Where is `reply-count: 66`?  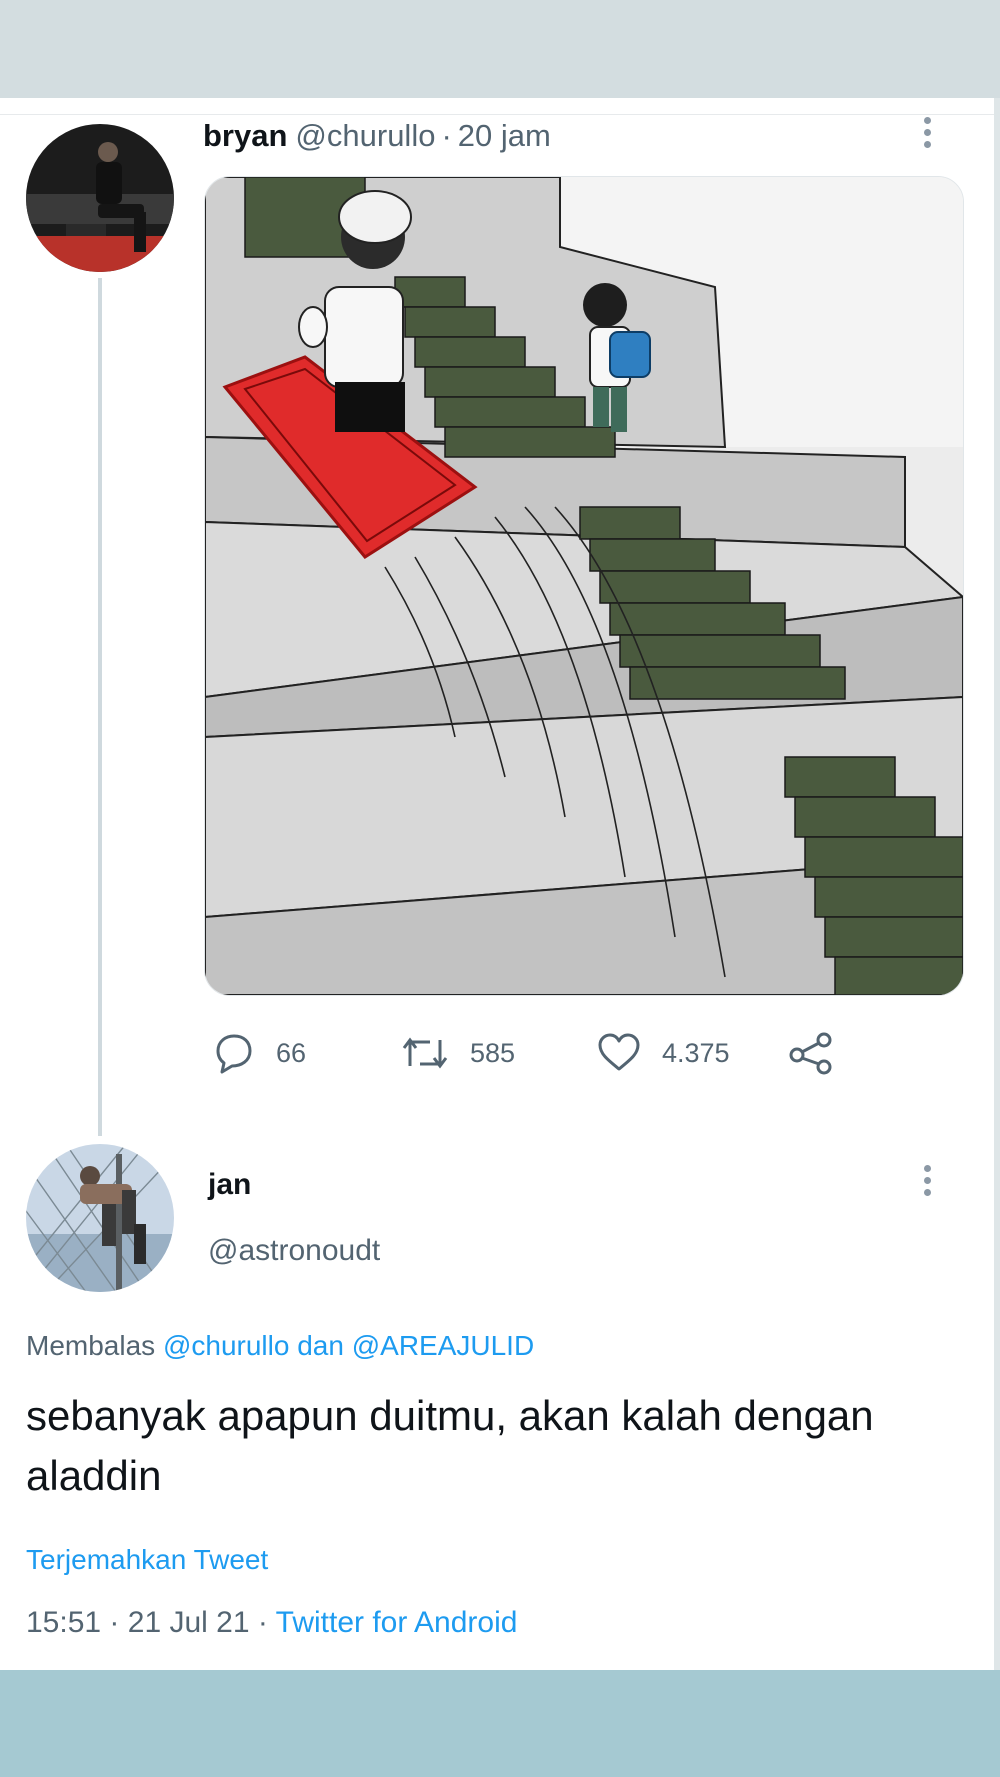
reply-count: 66 is located at coordinates (291, 1052).